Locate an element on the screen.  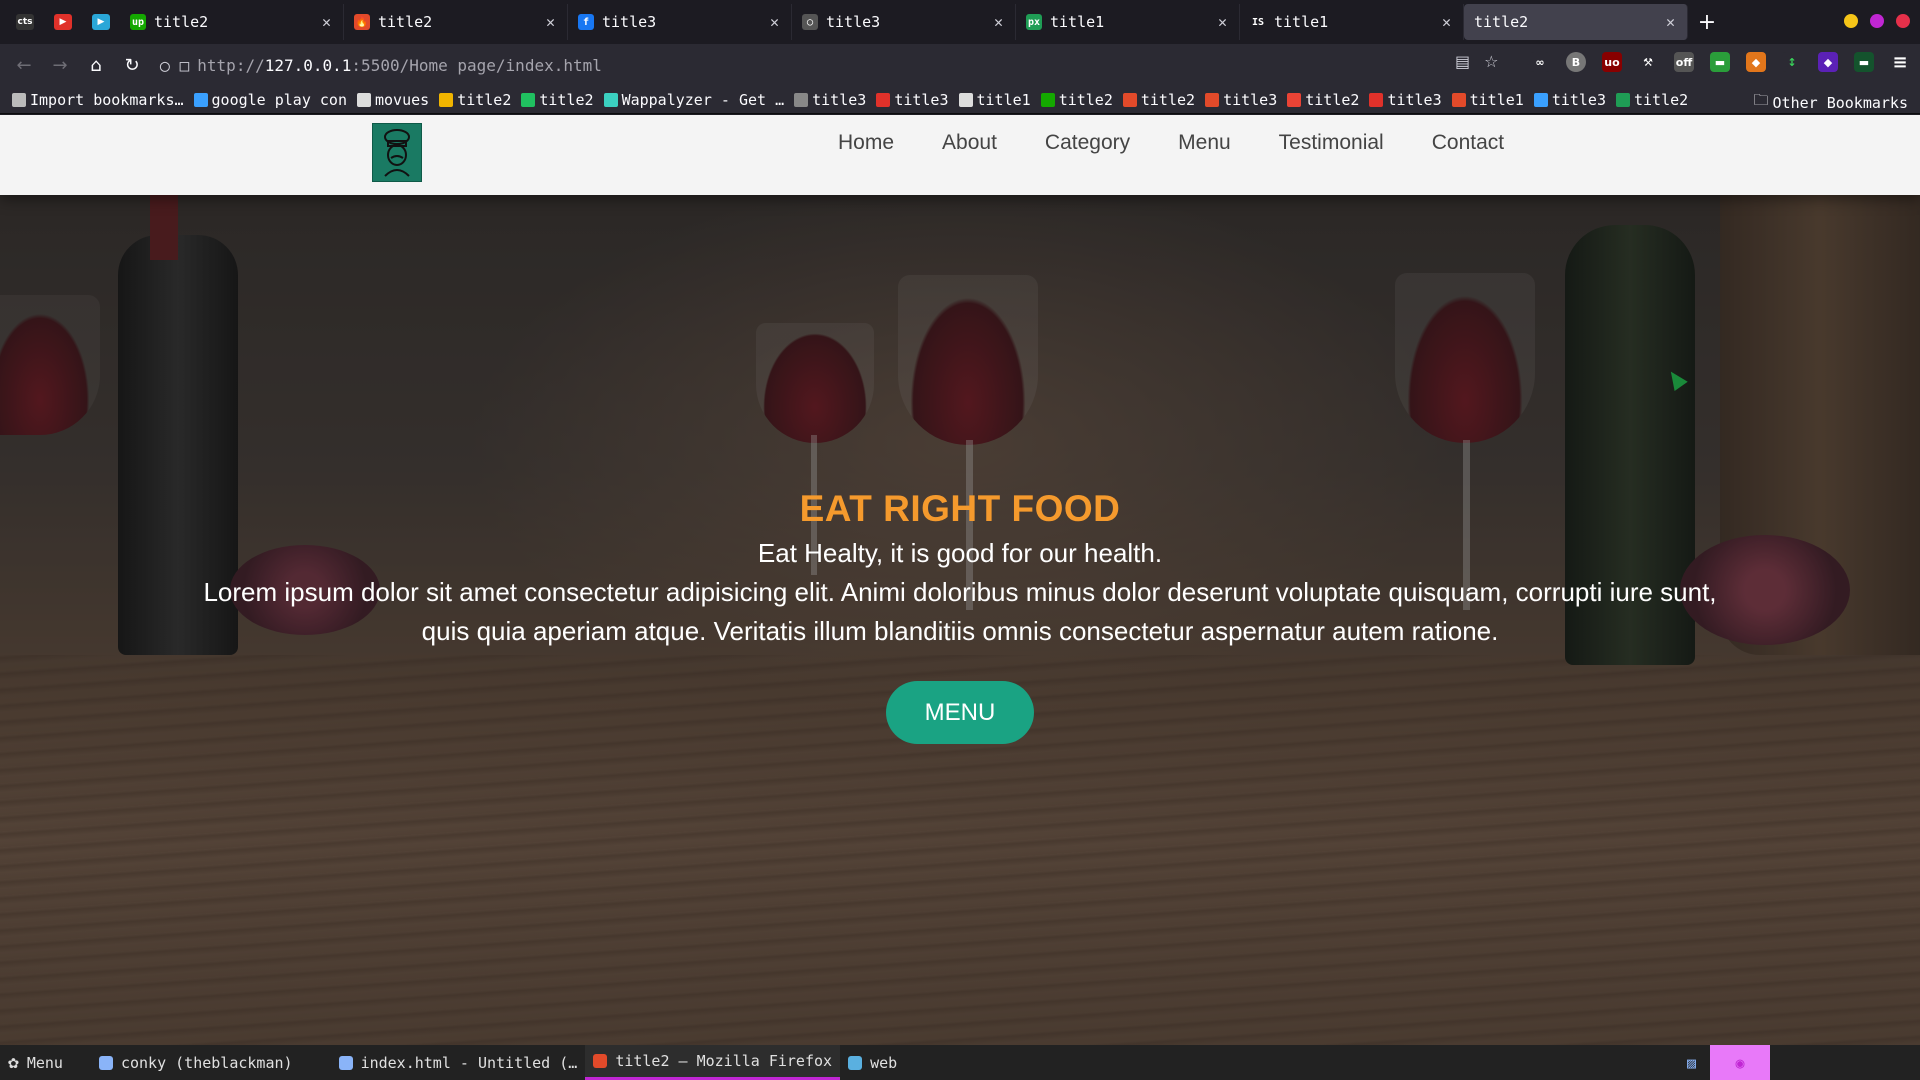
bookmark-label: title3 is located at coordinates (1578, 99).